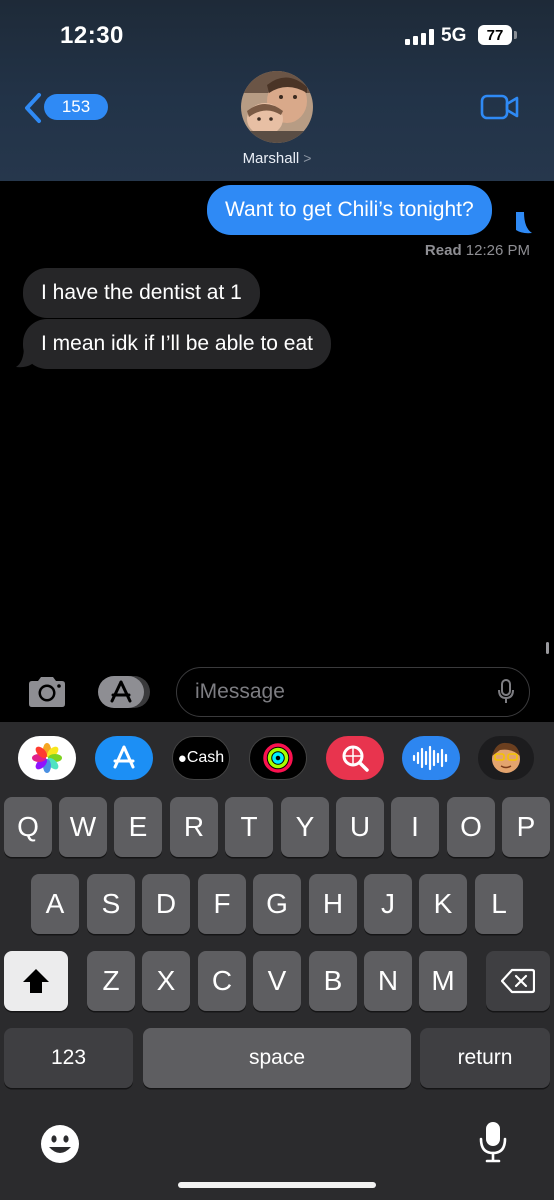 The height and width of the screenshot is (1200, 554). I want to click on emoji-button, so click(60, 1146).